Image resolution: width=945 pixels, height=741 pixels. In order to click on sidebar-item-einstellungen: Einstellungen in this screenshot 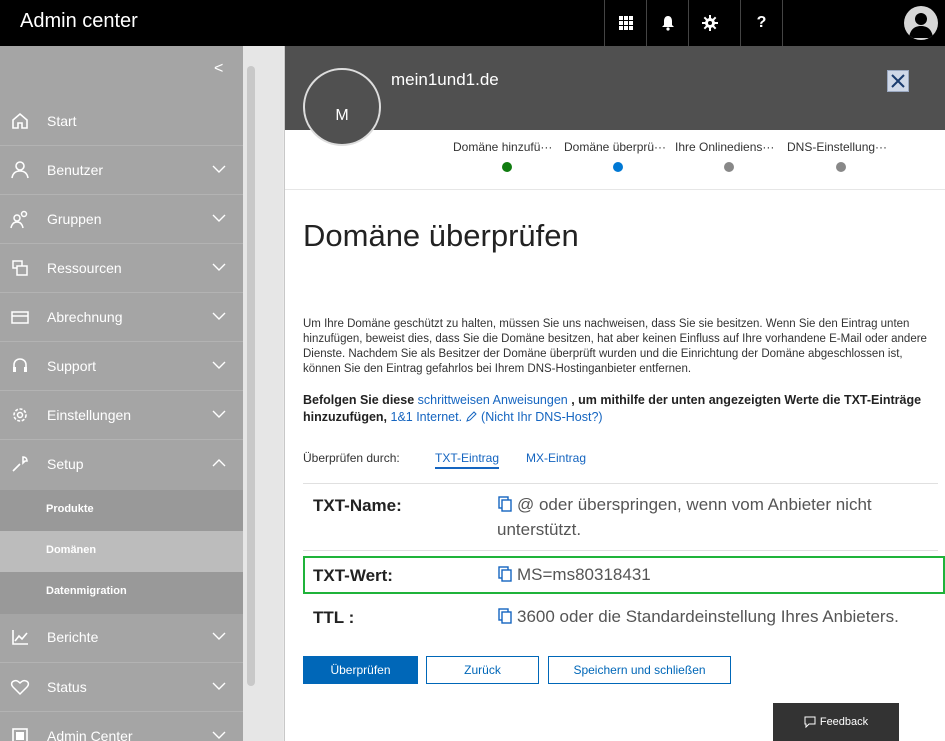, I will do `click(121, 415)`.